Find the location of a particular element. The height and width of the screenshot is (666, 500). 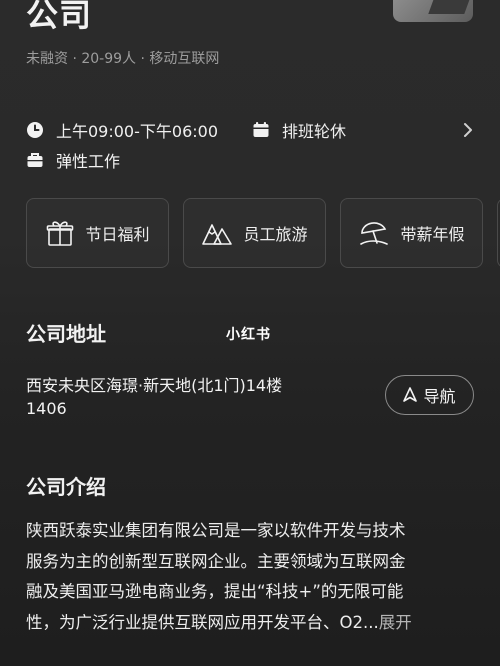

benefit-card-travel: 员工旅游 is located at coordinates (254, 233).